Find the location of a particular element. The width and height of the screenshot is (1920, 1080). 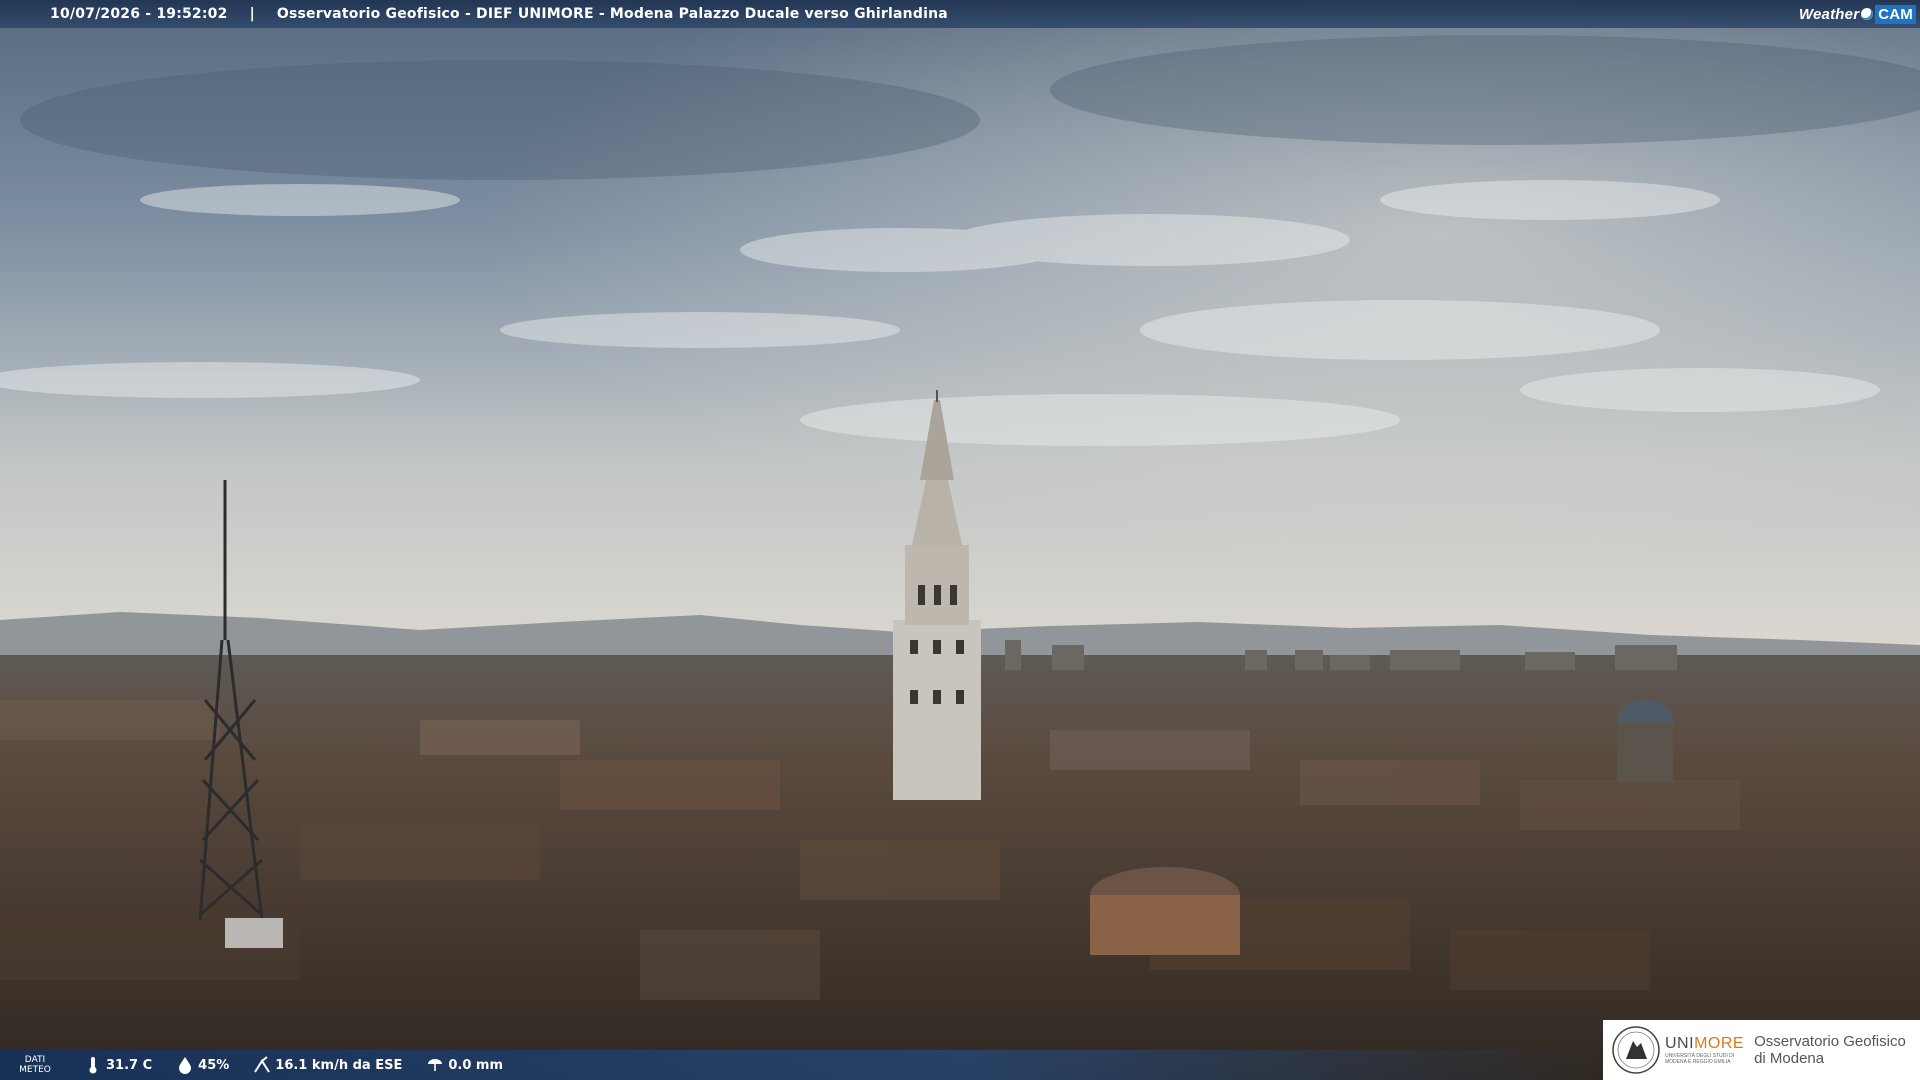

observatory-name: Osservatorio Geofisico di Modena is located at coordinates (1830, 1050).